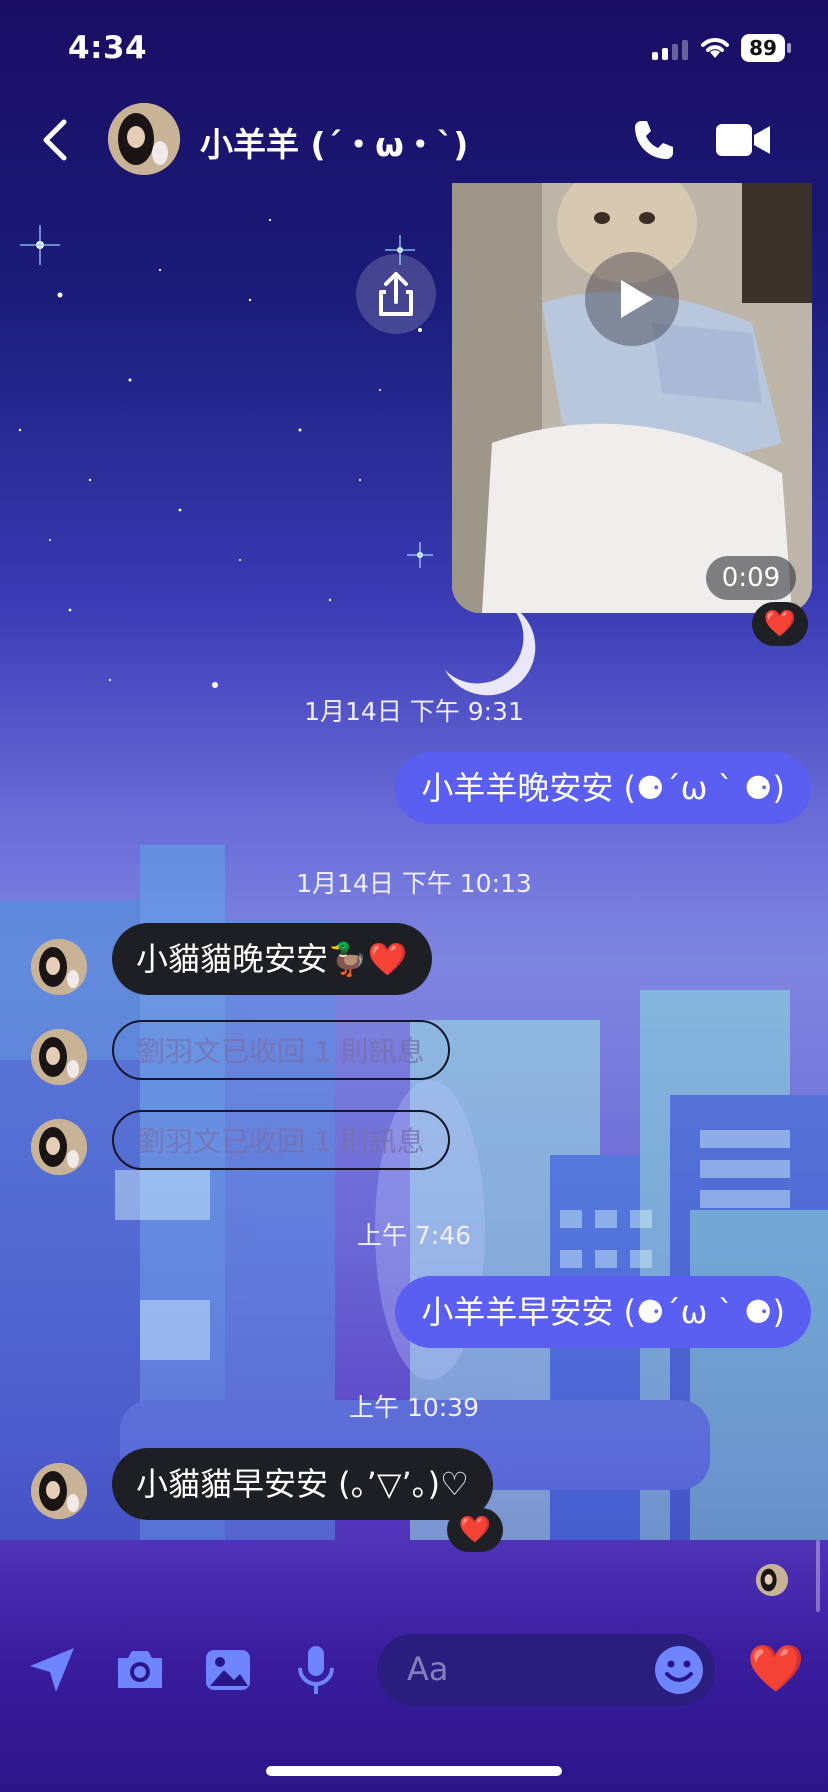 The image size is (828, 1792). Describe the element at coordinates (715, 48) in the screenshot. I see `wifi-icon` at that location.